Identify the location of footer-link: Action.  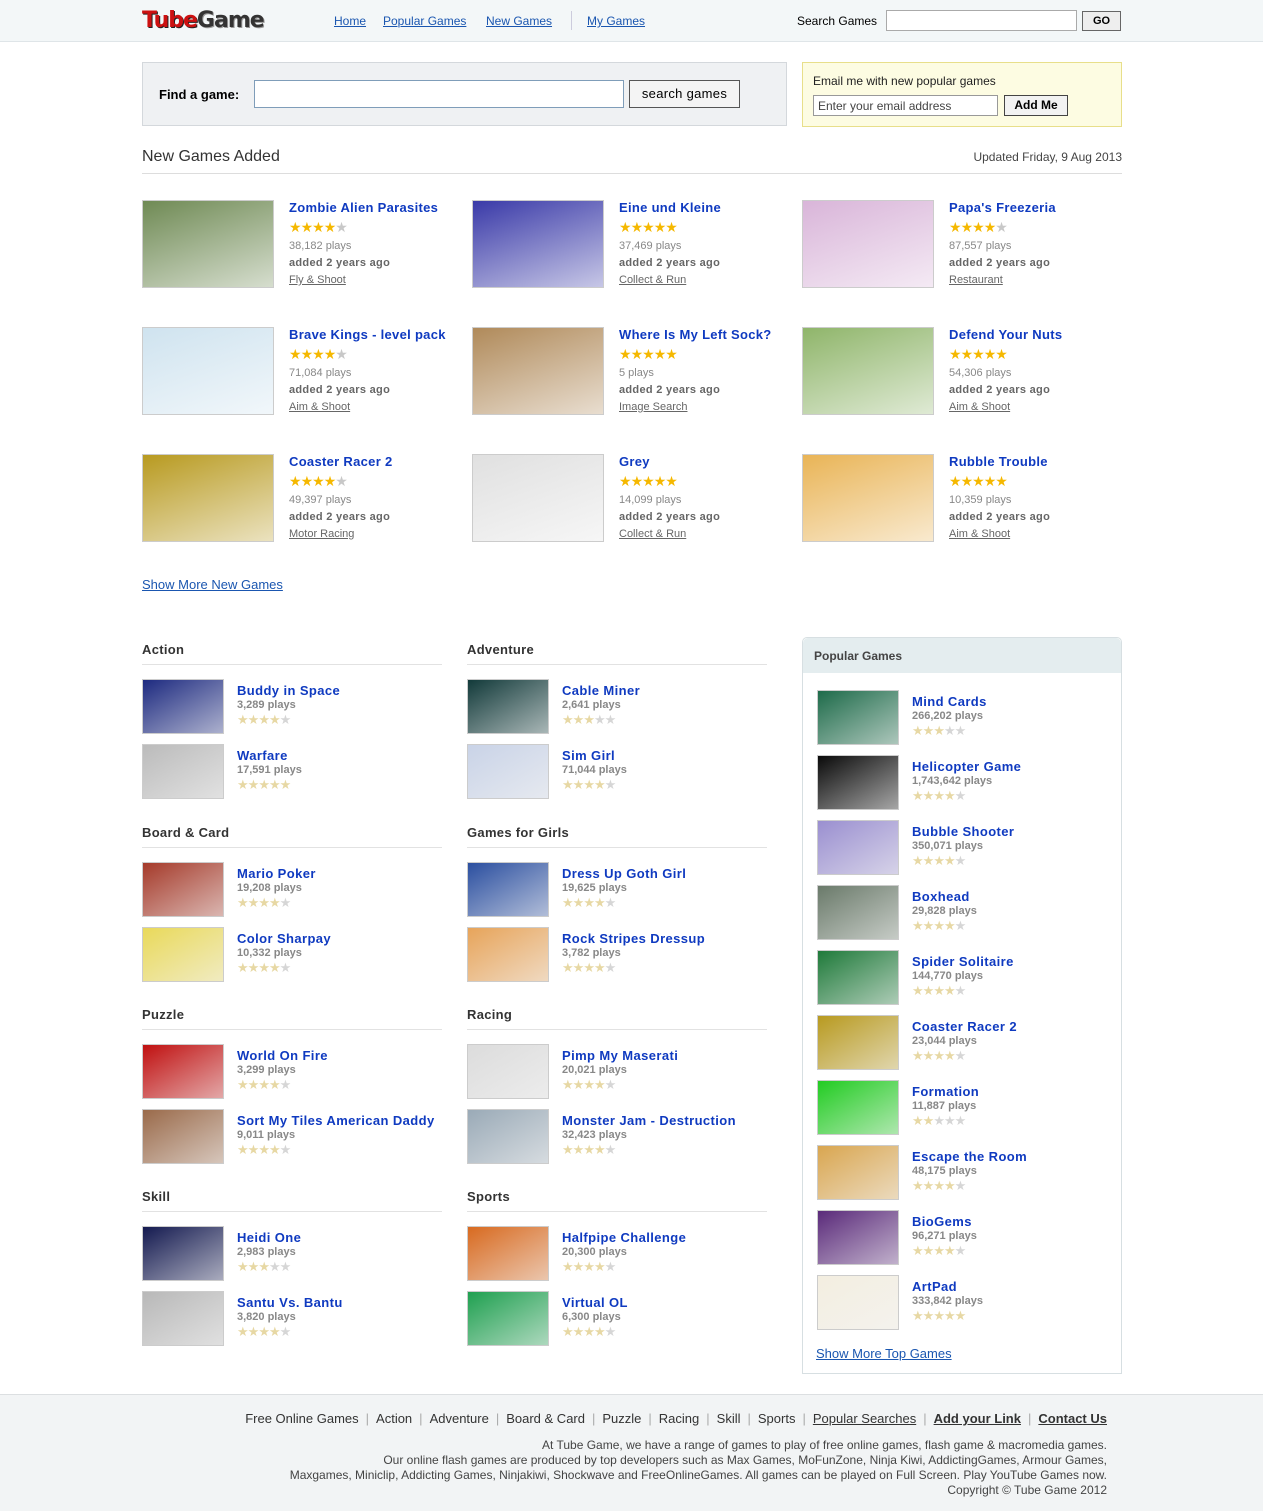
(394, 1418).